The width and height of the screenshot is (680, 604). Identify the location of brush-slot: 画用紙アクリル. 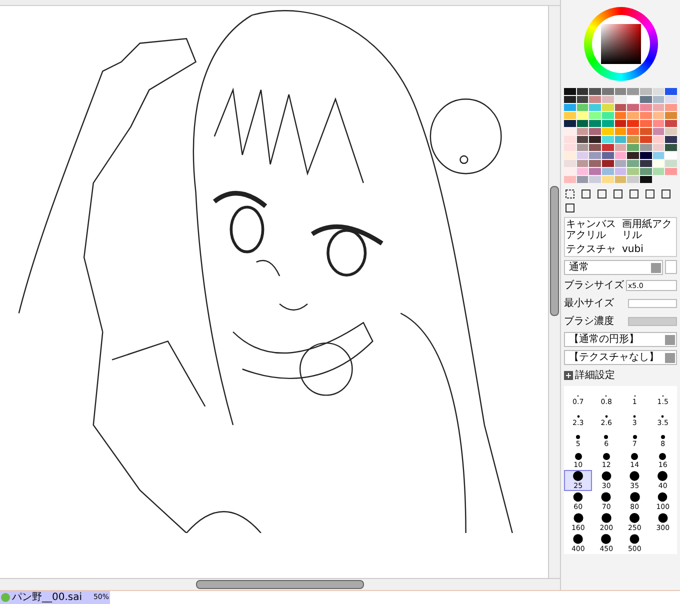
(649, 230).